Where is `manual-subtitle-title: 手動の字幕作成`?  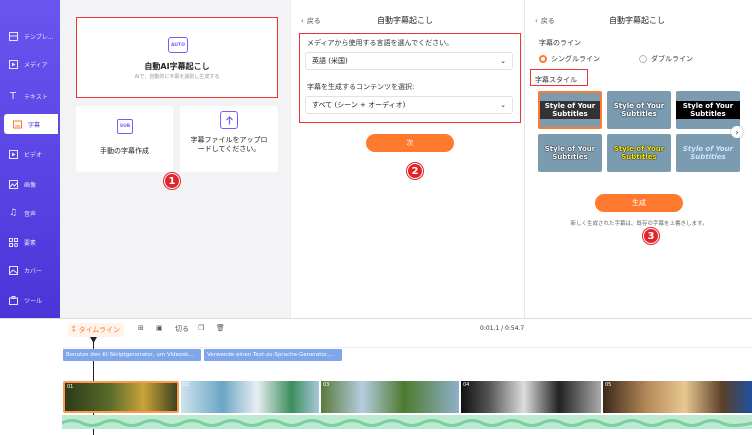
manual-subtitle-title: 手動の字幕作成 is located at coordinates (124, 151).